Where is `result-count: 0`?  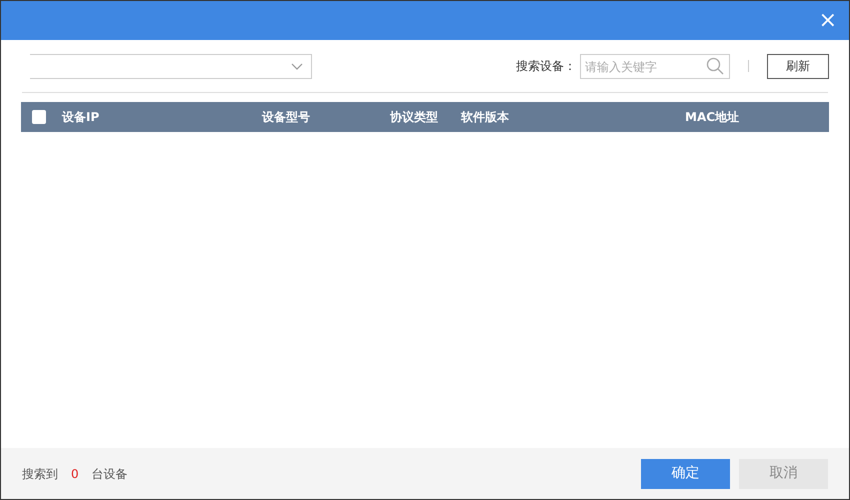
result-count: 0 is located at coordinates (75, 474).